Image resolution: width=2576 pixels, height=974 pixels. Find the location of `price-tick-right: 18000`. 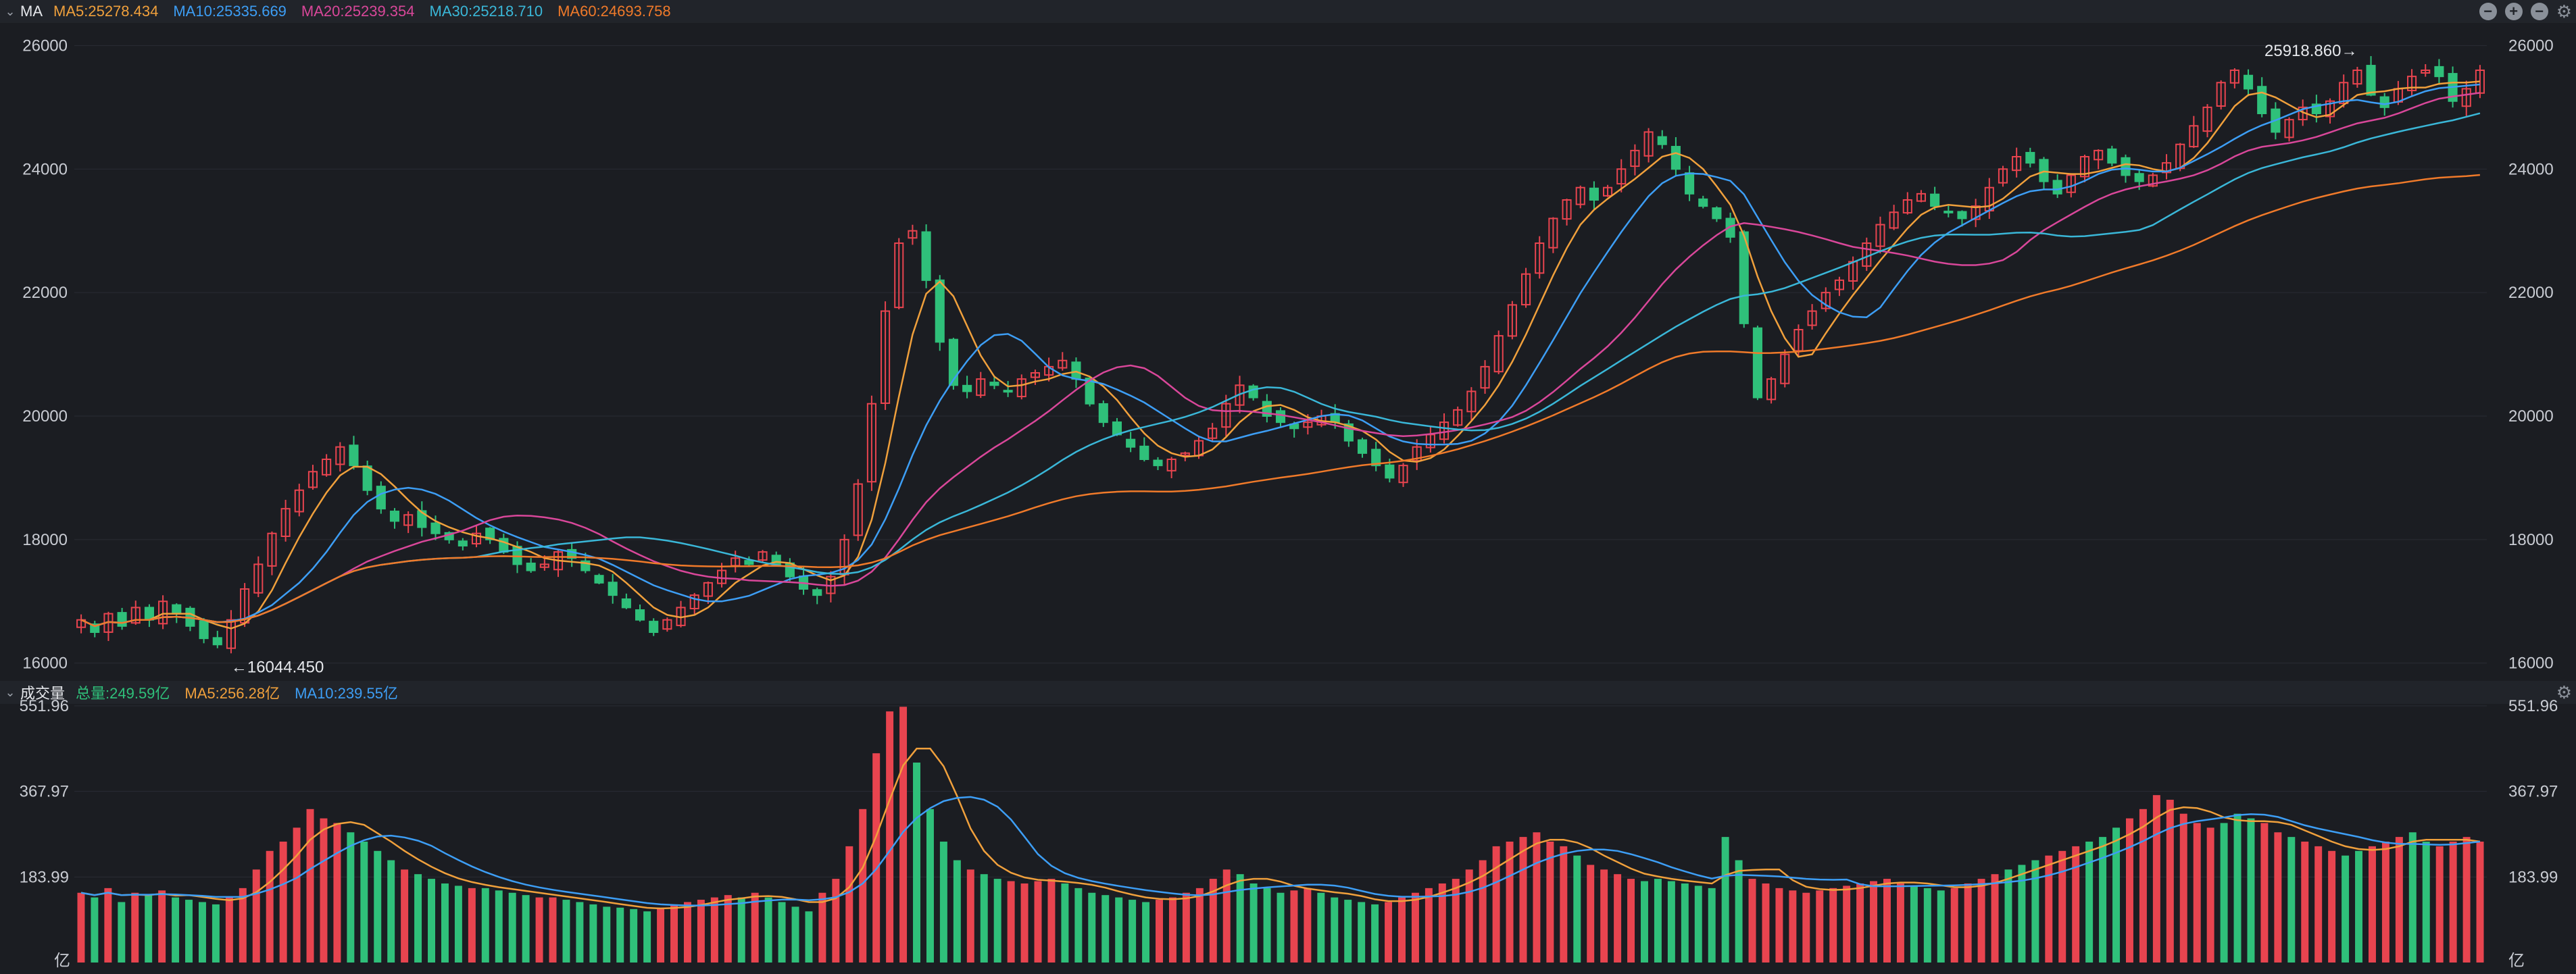

price-tick-right: 18000 is located at coordinates (2531, 540).